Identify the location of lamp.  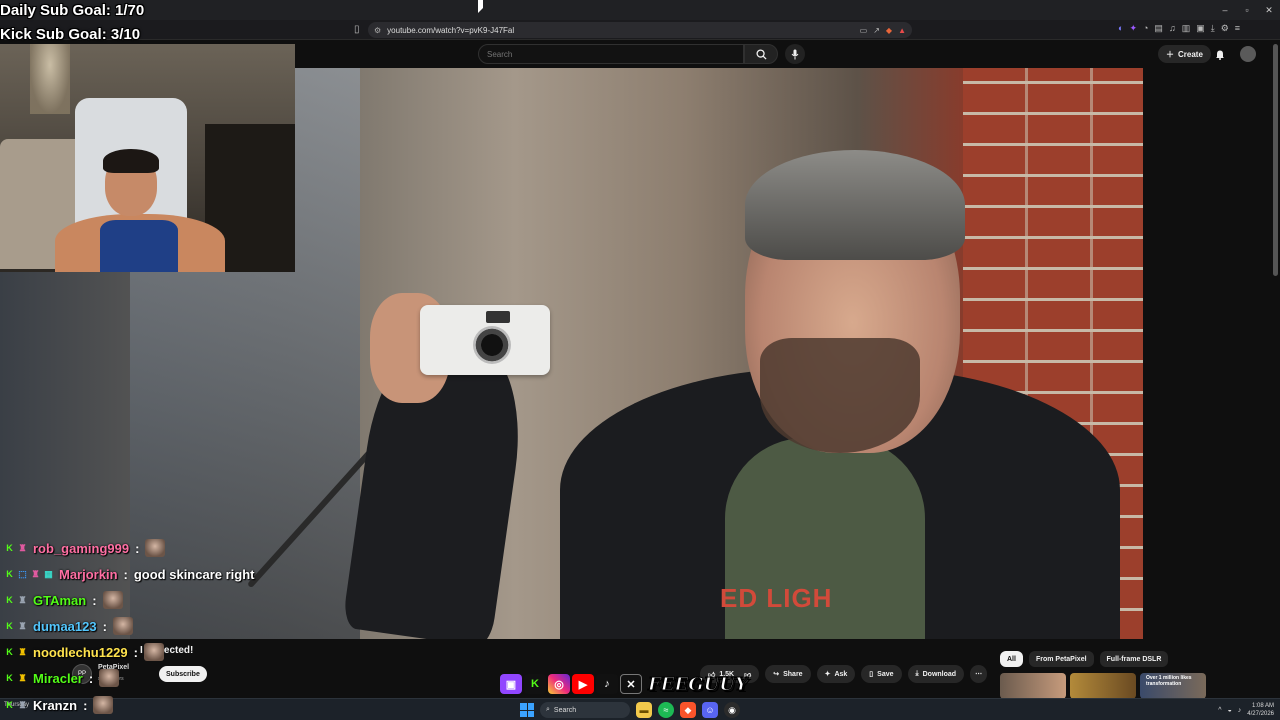
(50, 79).